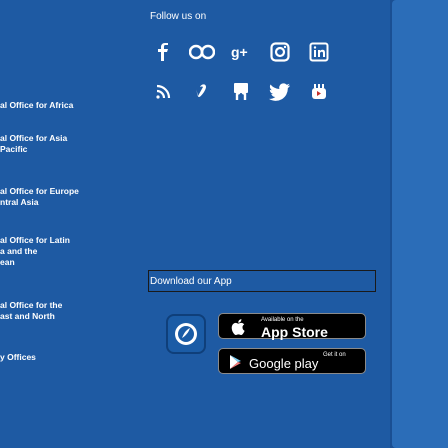  I want to click on vimeo-icon, so click(202, 92).